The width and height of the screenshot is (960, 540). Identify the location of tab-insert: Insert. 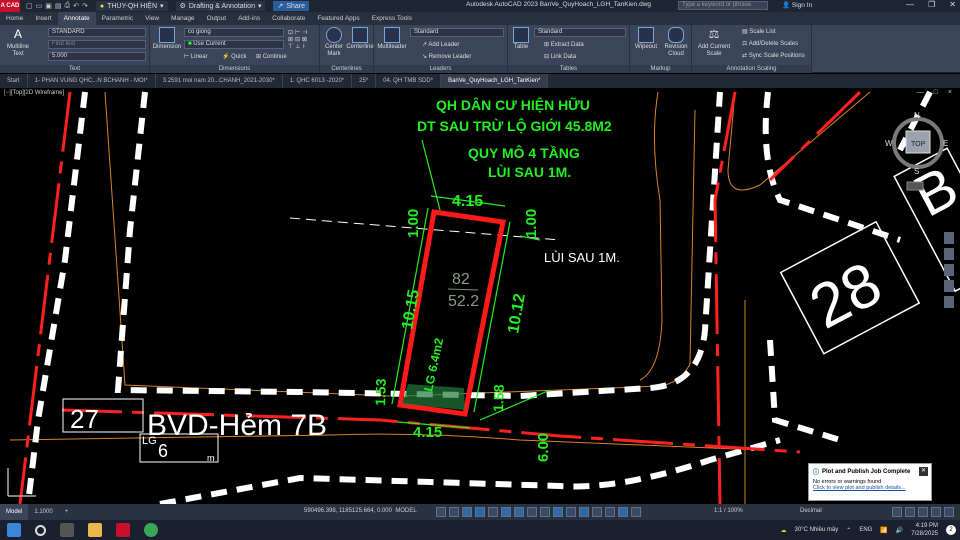
(43, 18).